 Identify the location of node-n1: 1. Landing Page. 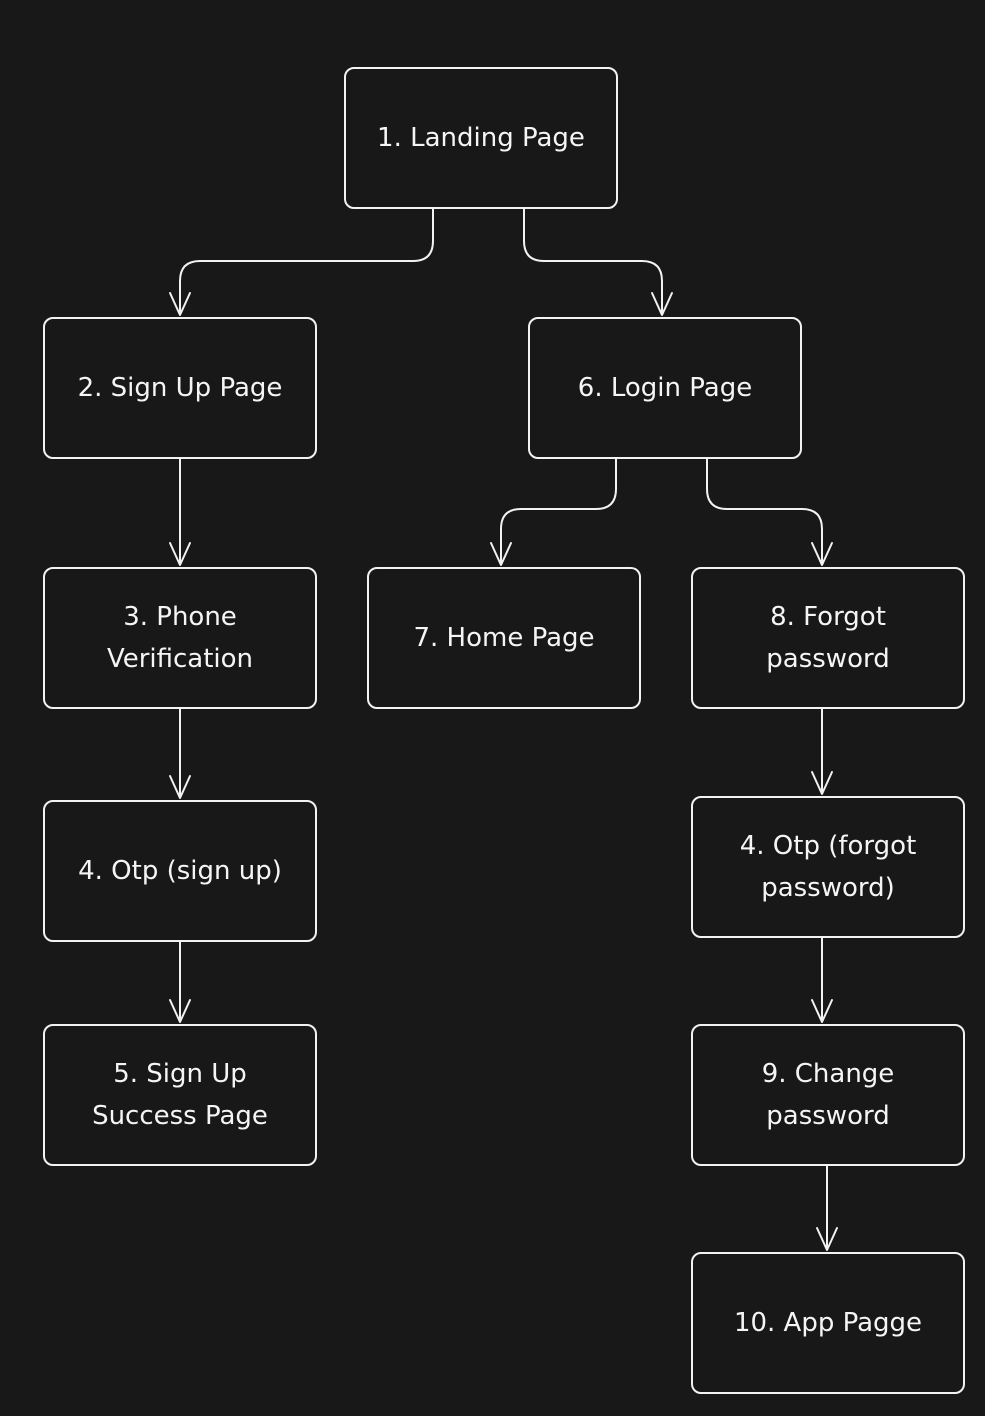
(481, 138).